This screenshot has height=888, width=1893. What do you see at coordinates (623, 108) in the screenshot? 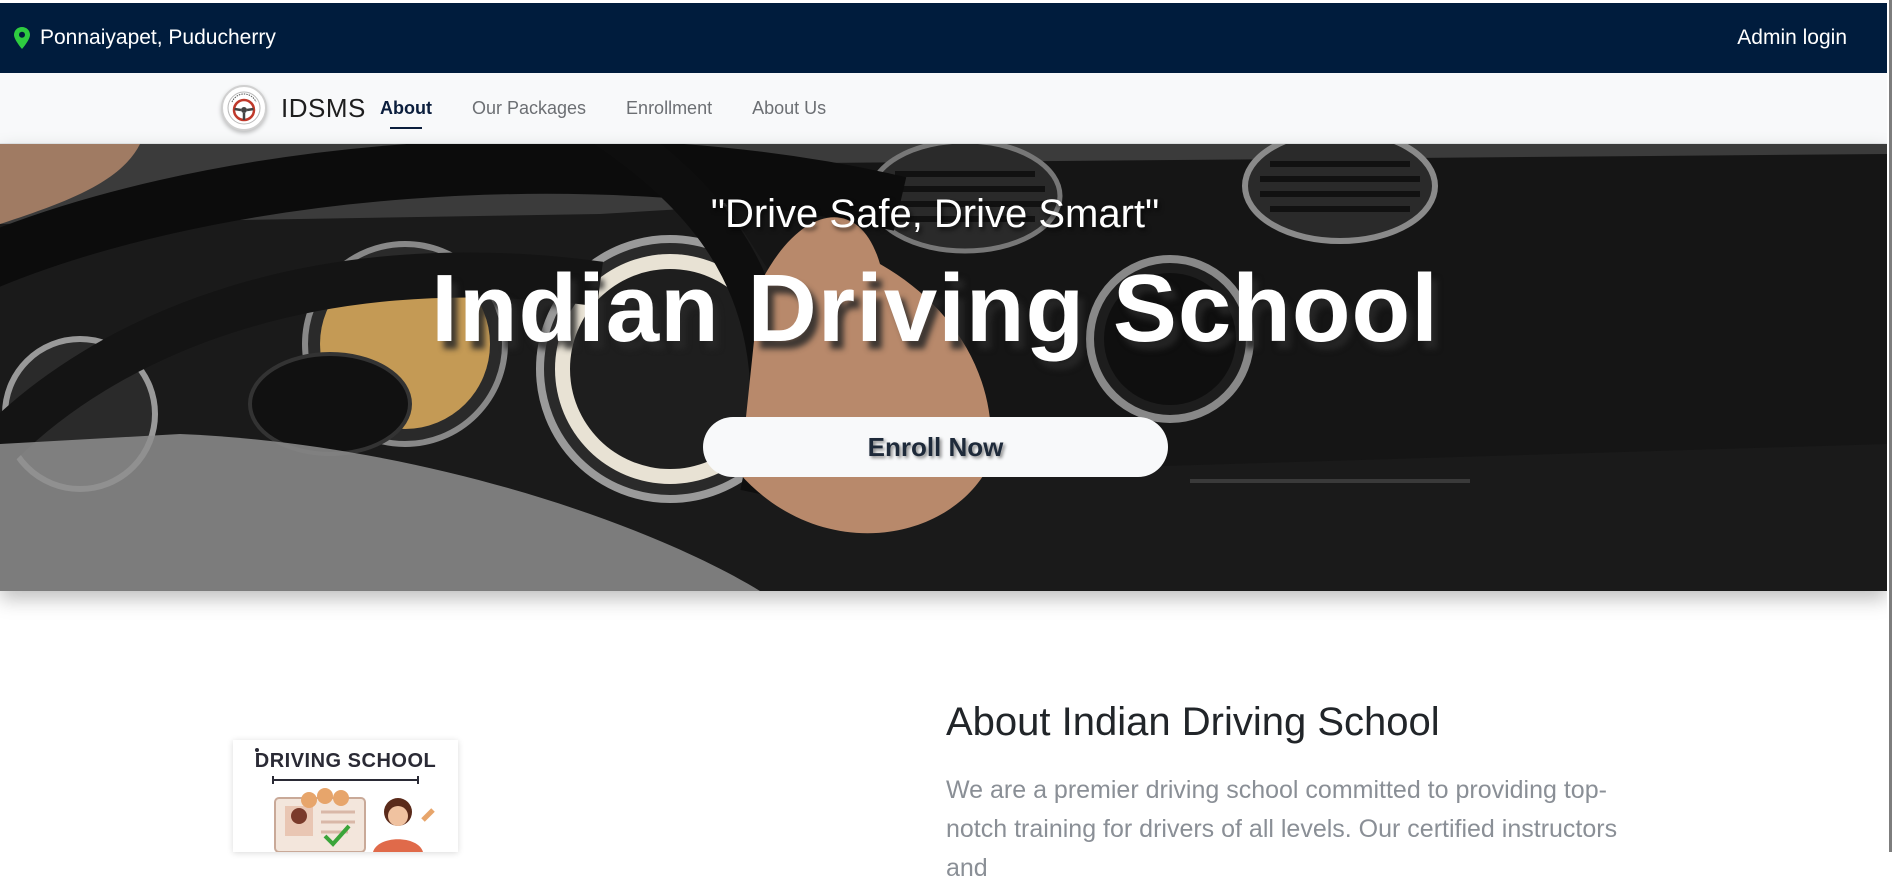
I see `nav-links: About Our Packages Enrollment About Us` at bounding box center [623, 108].